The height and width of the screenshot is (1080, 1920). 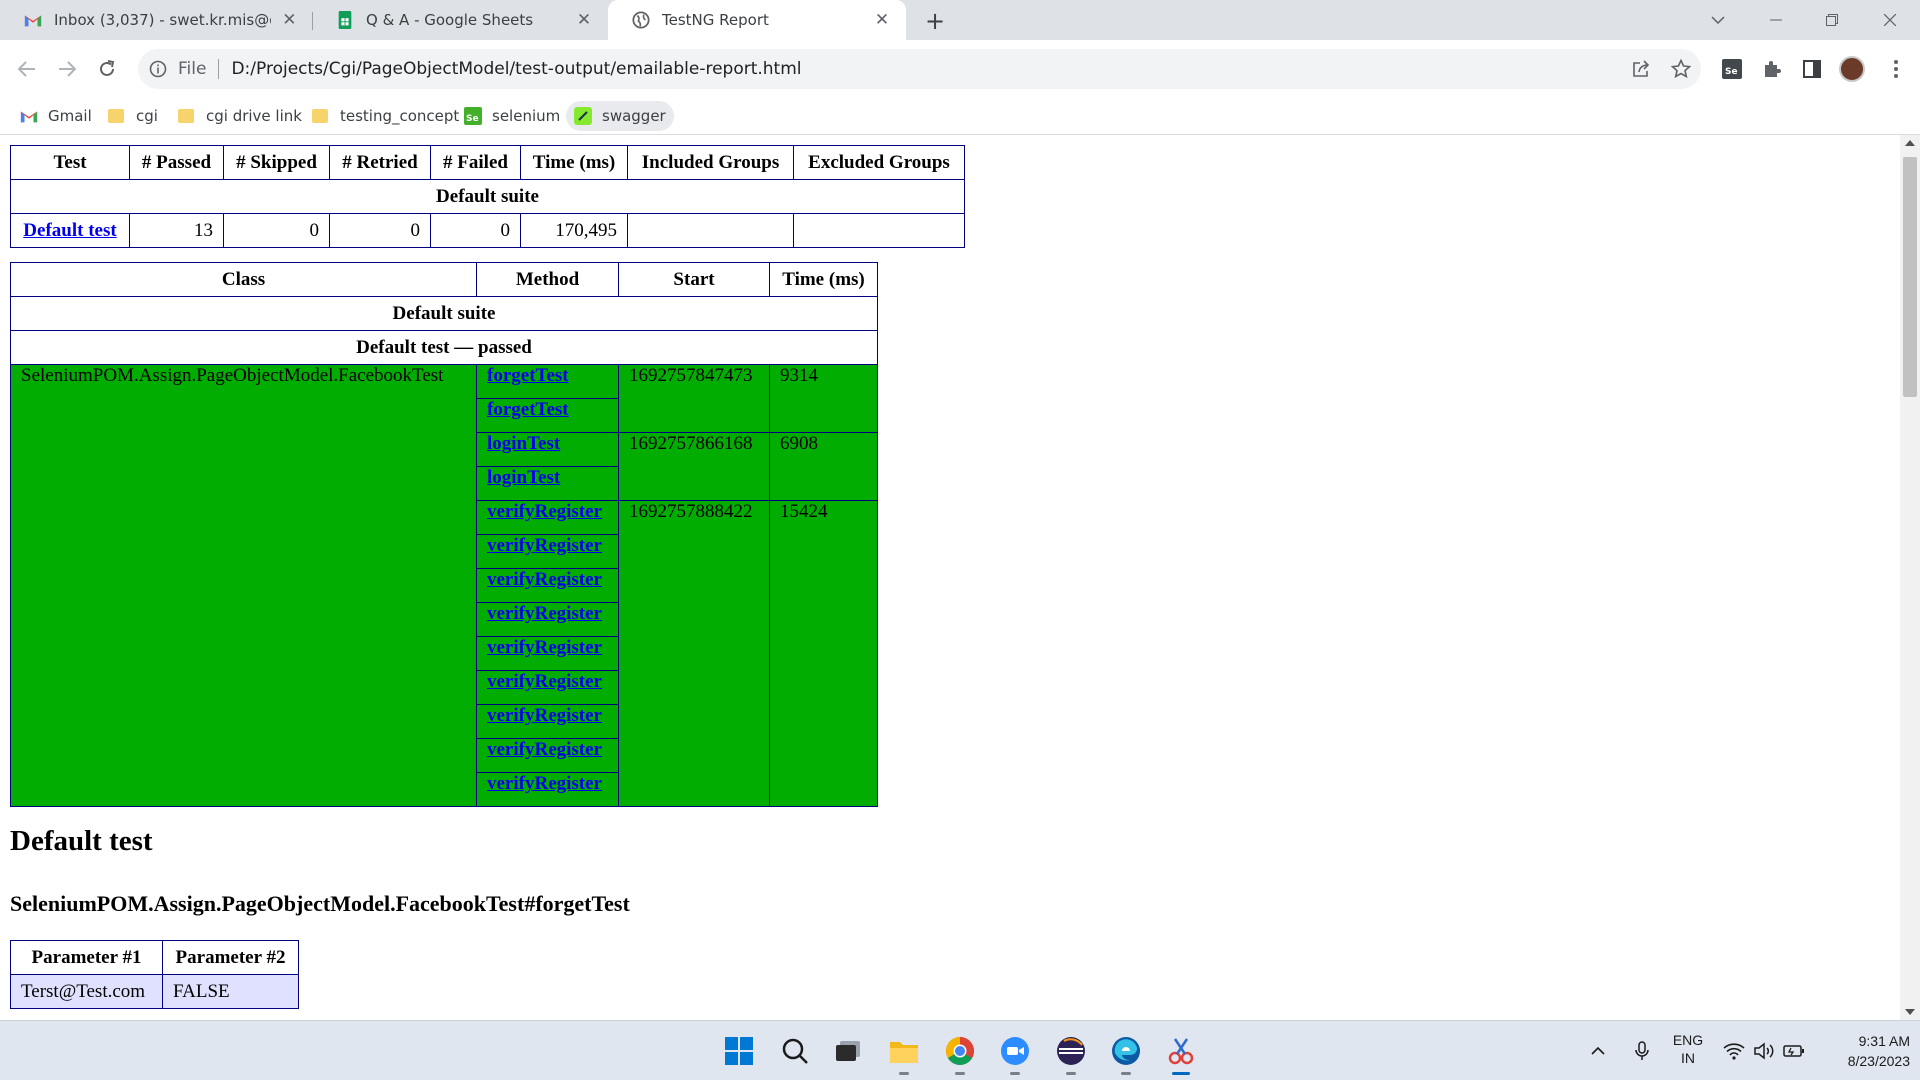 I want to click on tab-sheets: Q & A - Google Sheets ✕, so click(x=460, y=20).